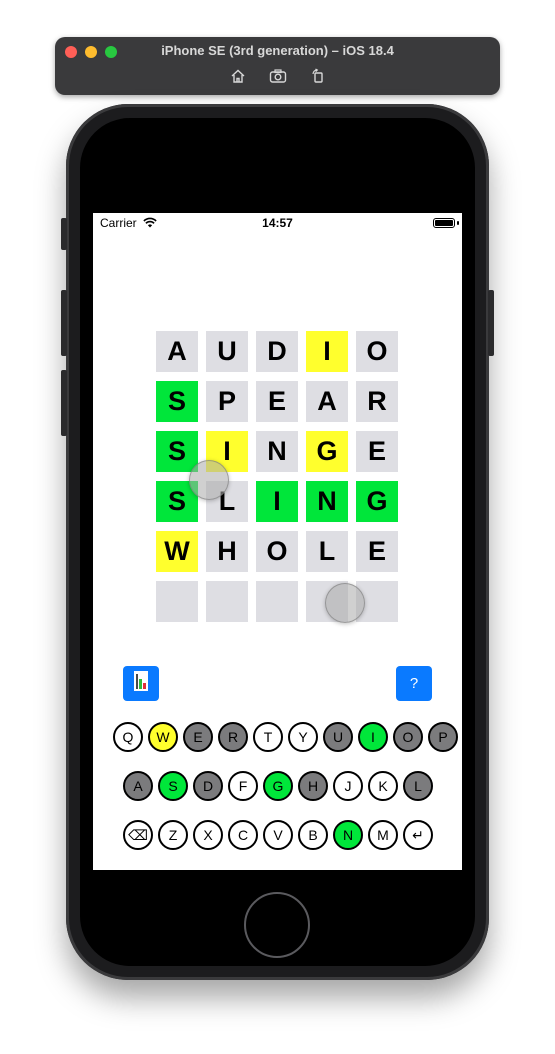  What do you see at coordinates (313, 786) in the screenshot?
I see `key-h: H` at bounding box center [313, 786].